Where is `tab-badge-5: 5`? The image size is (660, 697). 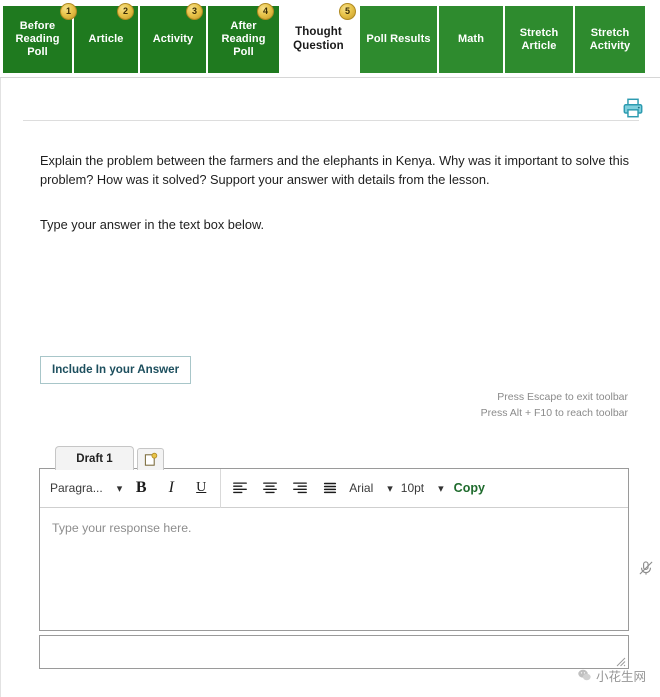
tab-badge-5: 5 is located at coordinates (347, 11).